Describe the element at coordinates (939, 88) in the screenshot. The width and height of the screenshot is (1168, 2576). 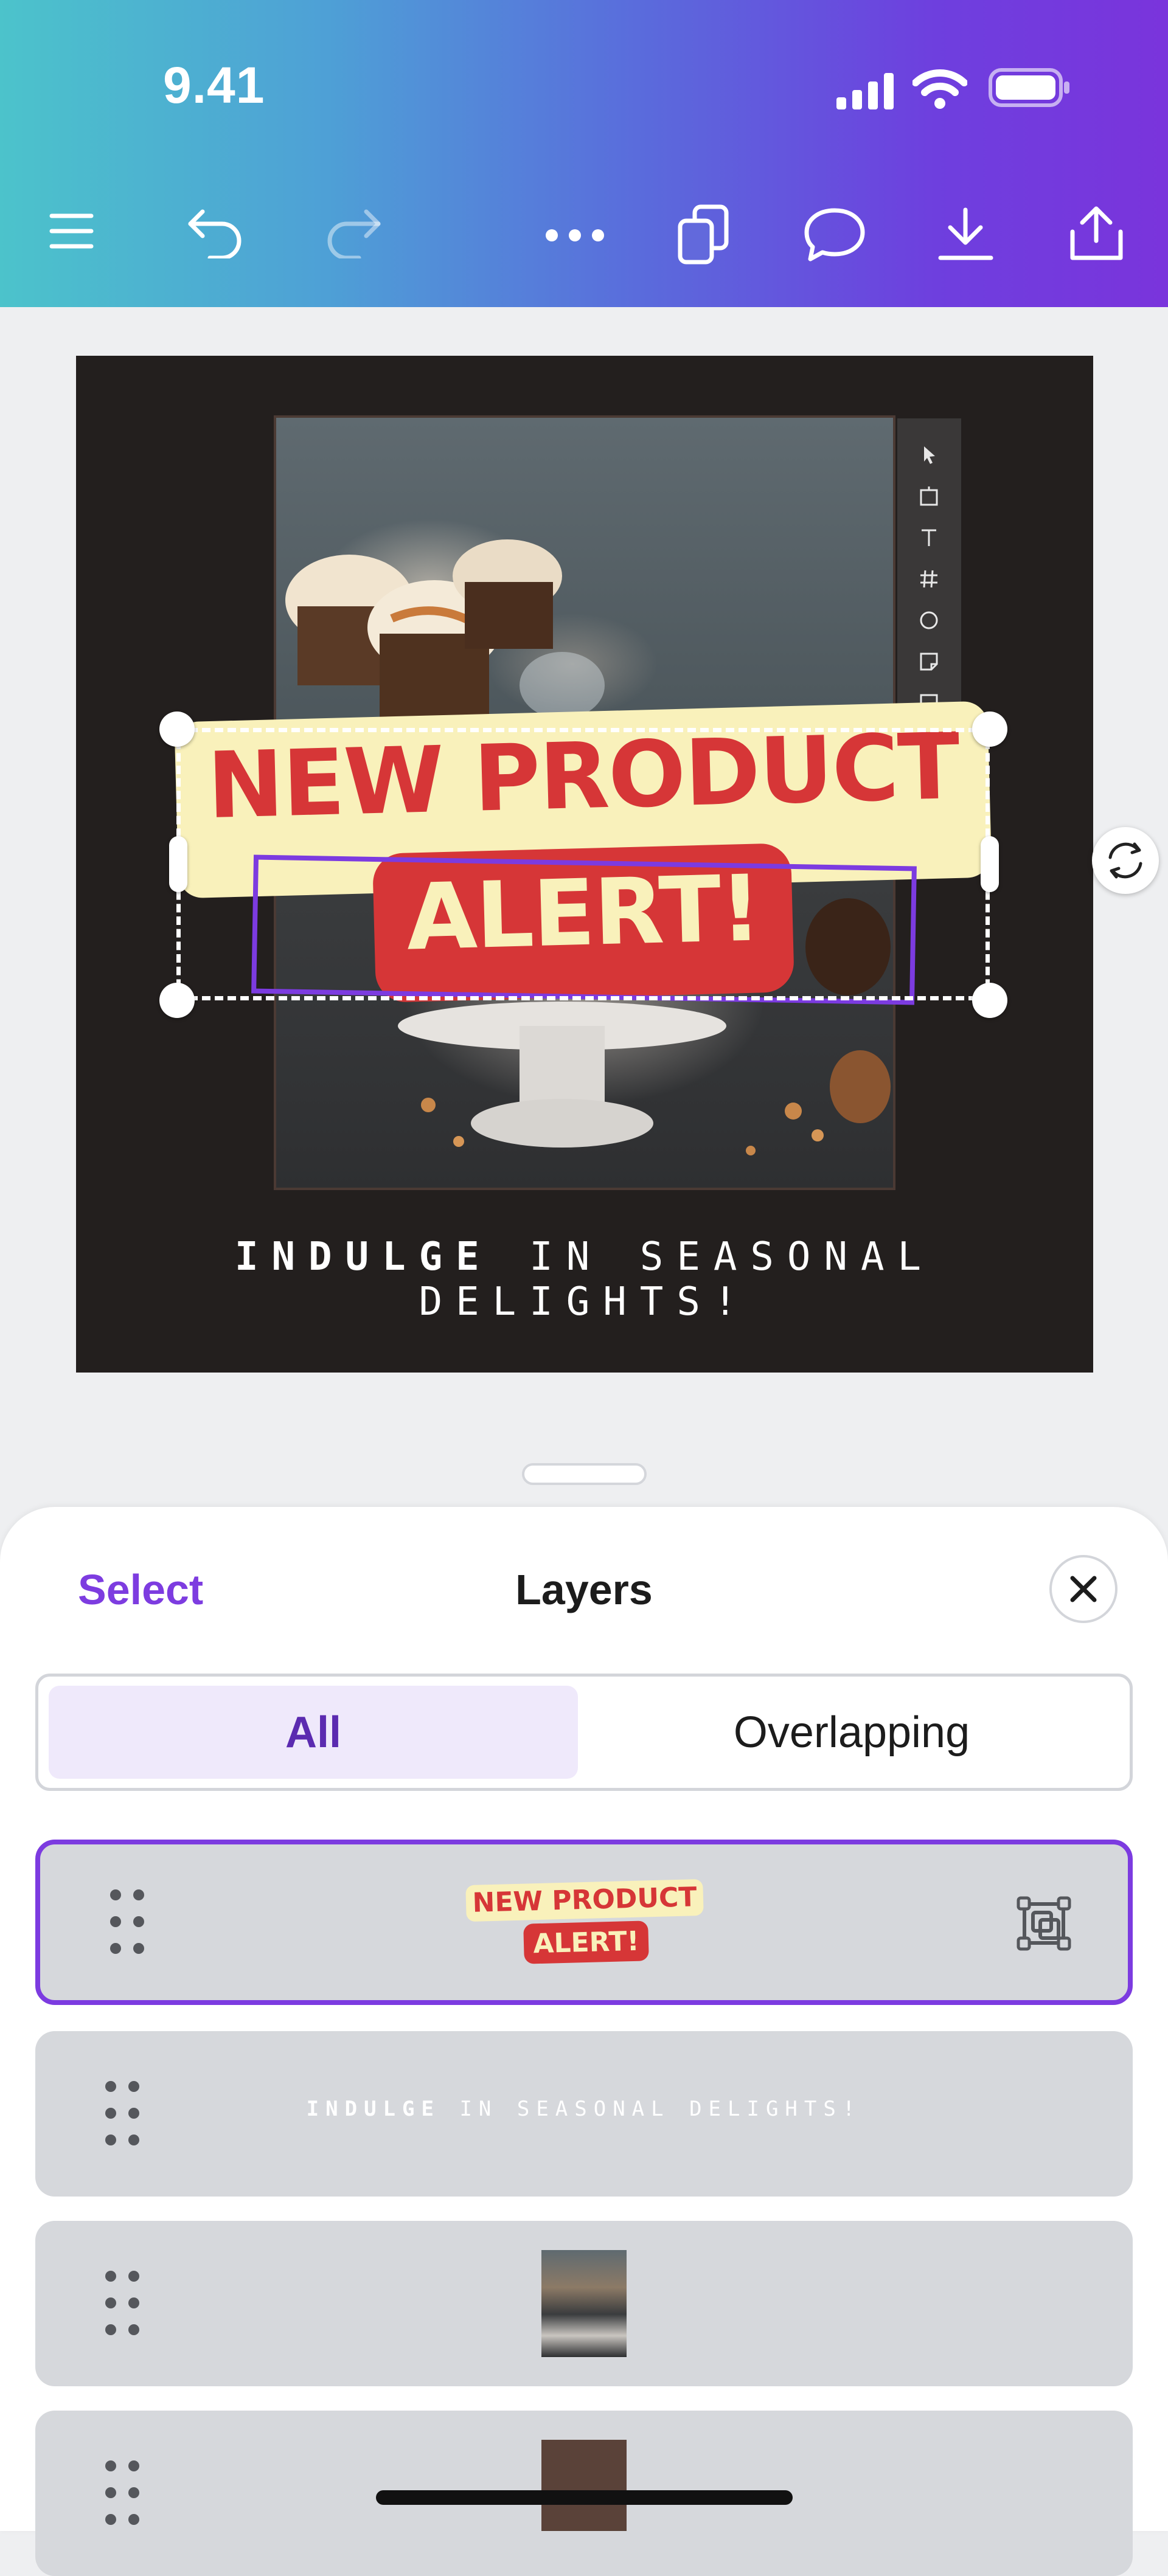
I see `wifi-icon` at that location.